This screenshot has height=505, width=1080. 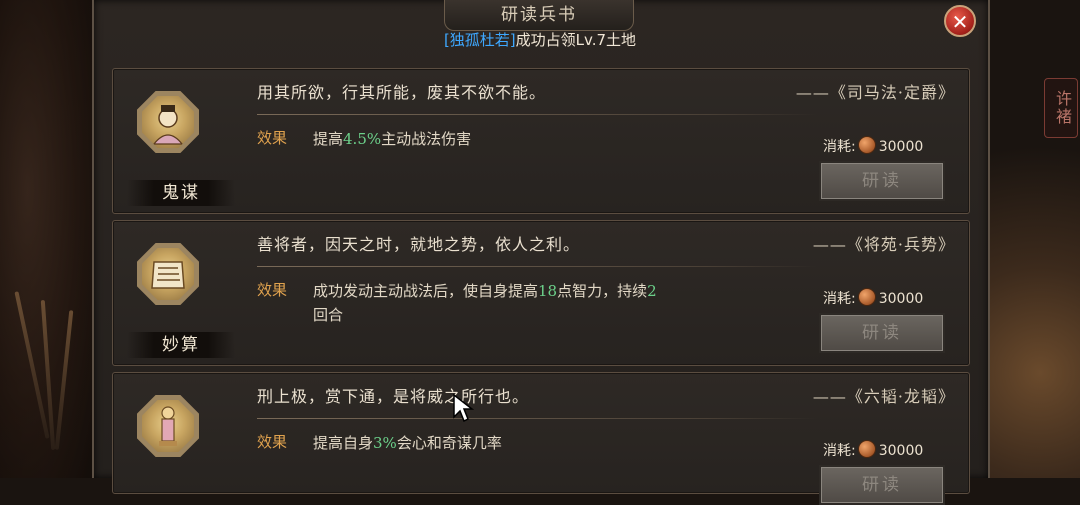 What do you see at coordinates (181, 345) in the screenshot?
I see `skill-name: 妙算` at bounding box center [181, 345].